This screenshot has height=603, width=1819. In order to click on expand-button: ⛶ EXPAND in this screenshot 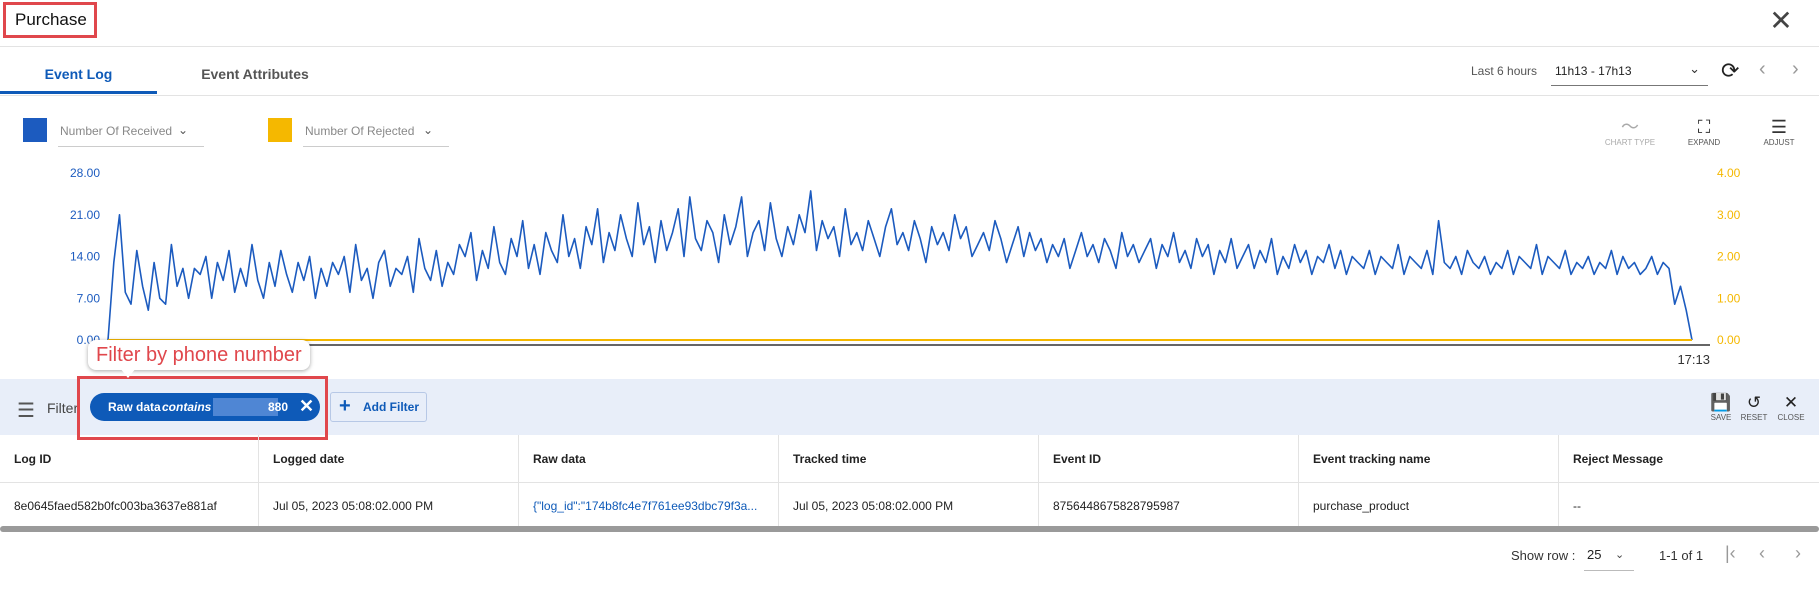, I will do `click(1704, 131)`.